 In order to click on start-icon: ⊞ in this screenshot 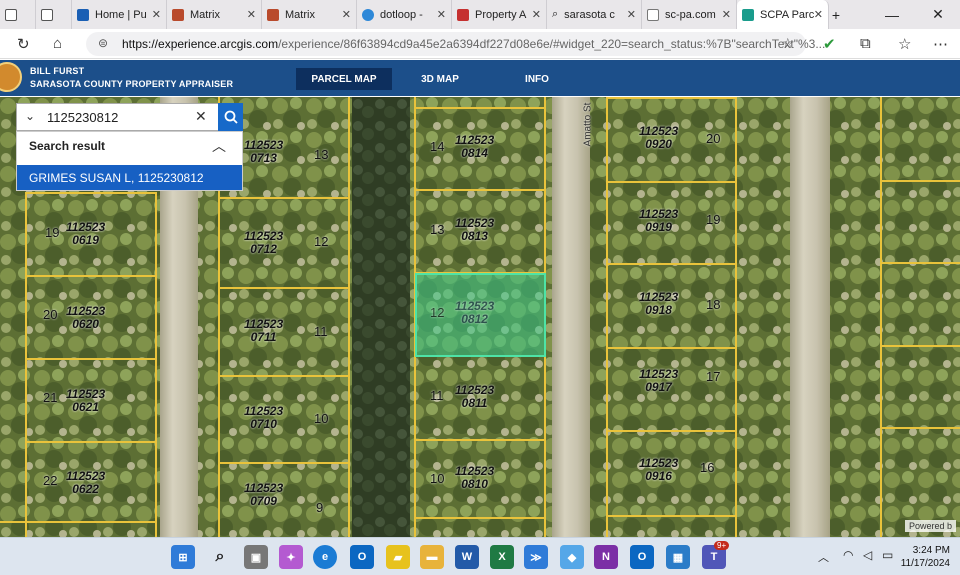, I will do `click(183, 557)`.